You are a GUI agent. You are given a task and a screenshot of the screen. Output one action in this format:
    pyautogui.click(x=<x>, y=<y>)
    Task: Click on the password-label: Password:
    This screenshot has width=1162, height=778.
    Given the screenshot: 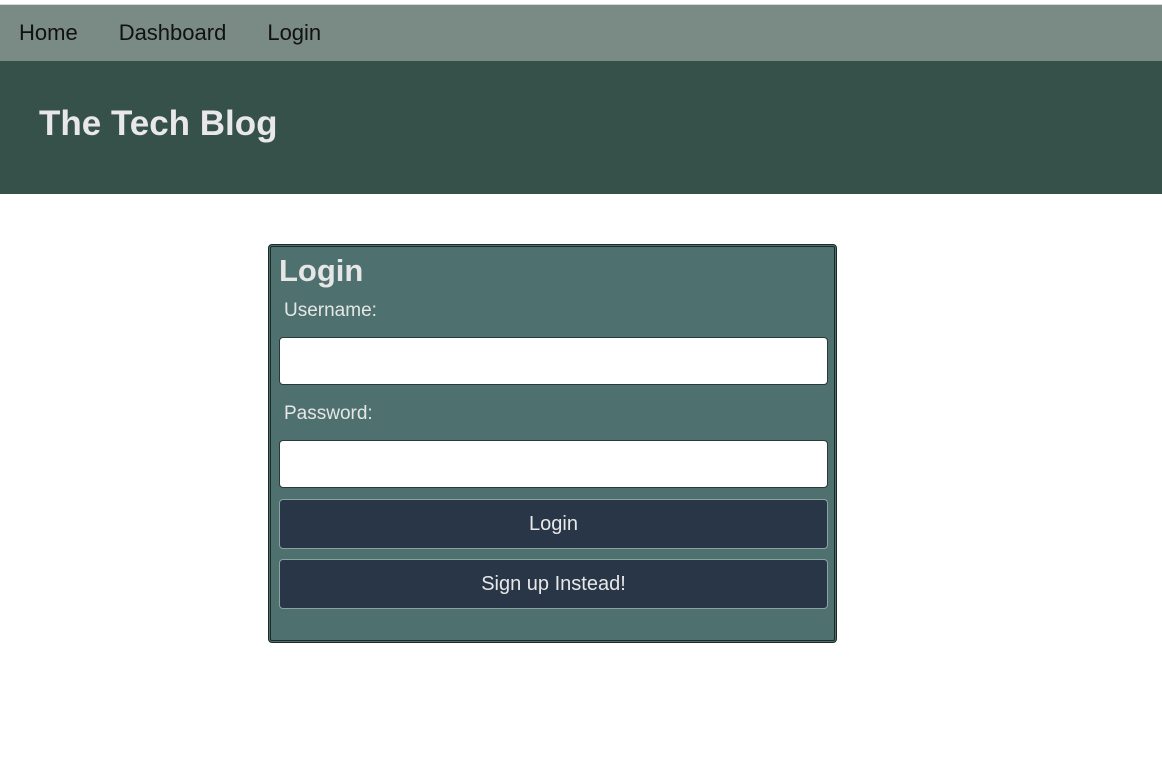 What is the action you would take?
    pyautogui.click(x=328, y=413)
    